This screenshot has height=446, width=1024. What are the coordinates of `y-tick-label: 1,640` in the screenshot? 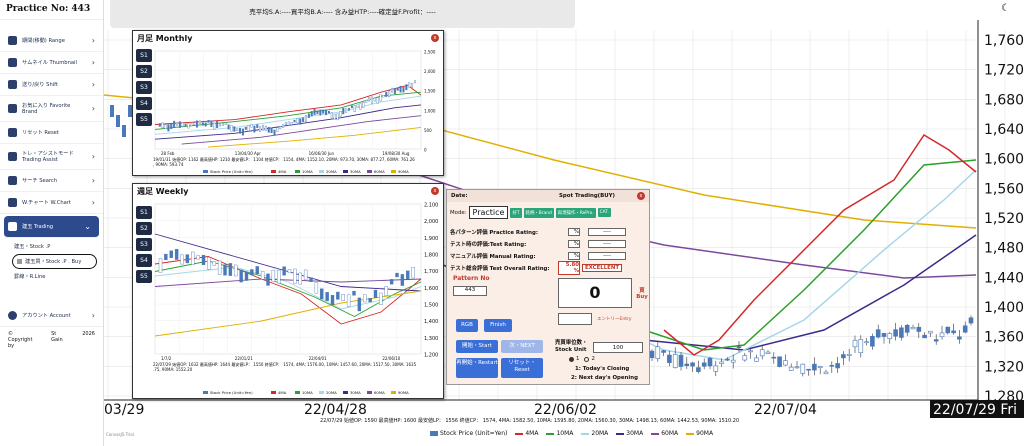 It's located at (1004, 130).